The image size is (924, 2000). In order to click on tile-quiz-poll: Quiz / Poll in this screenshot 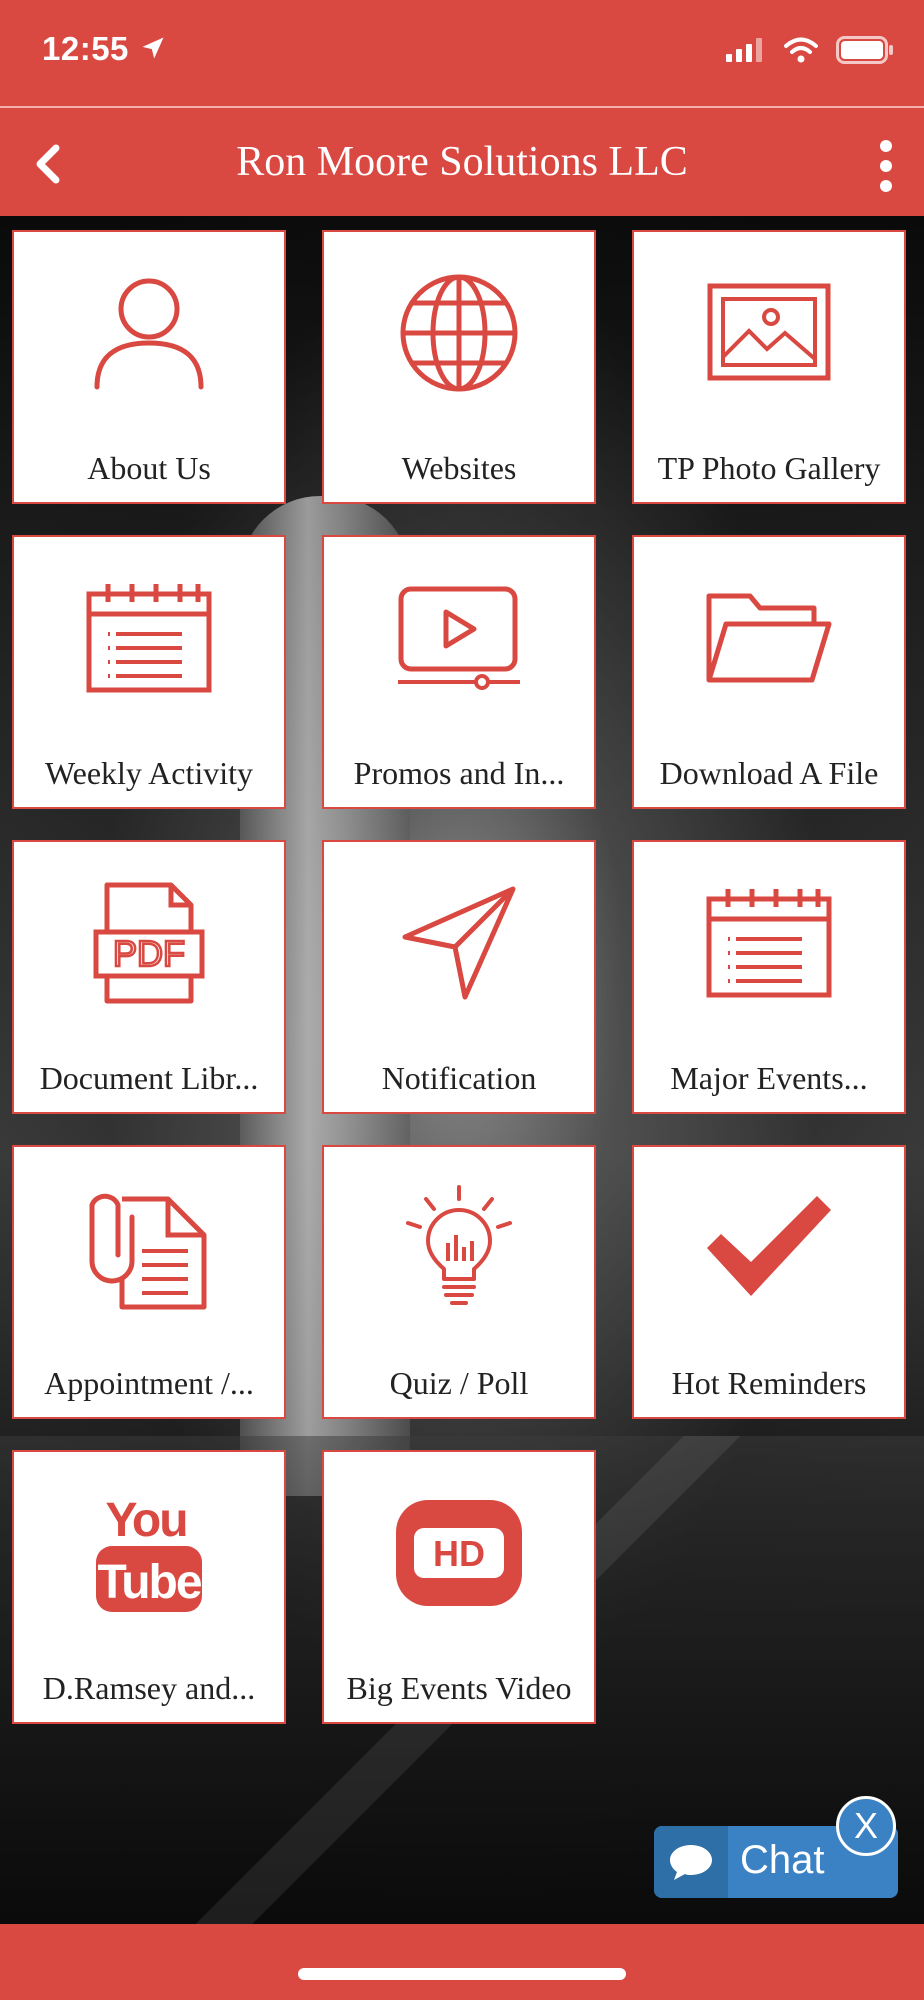, I will do `click(459, 1282)`.